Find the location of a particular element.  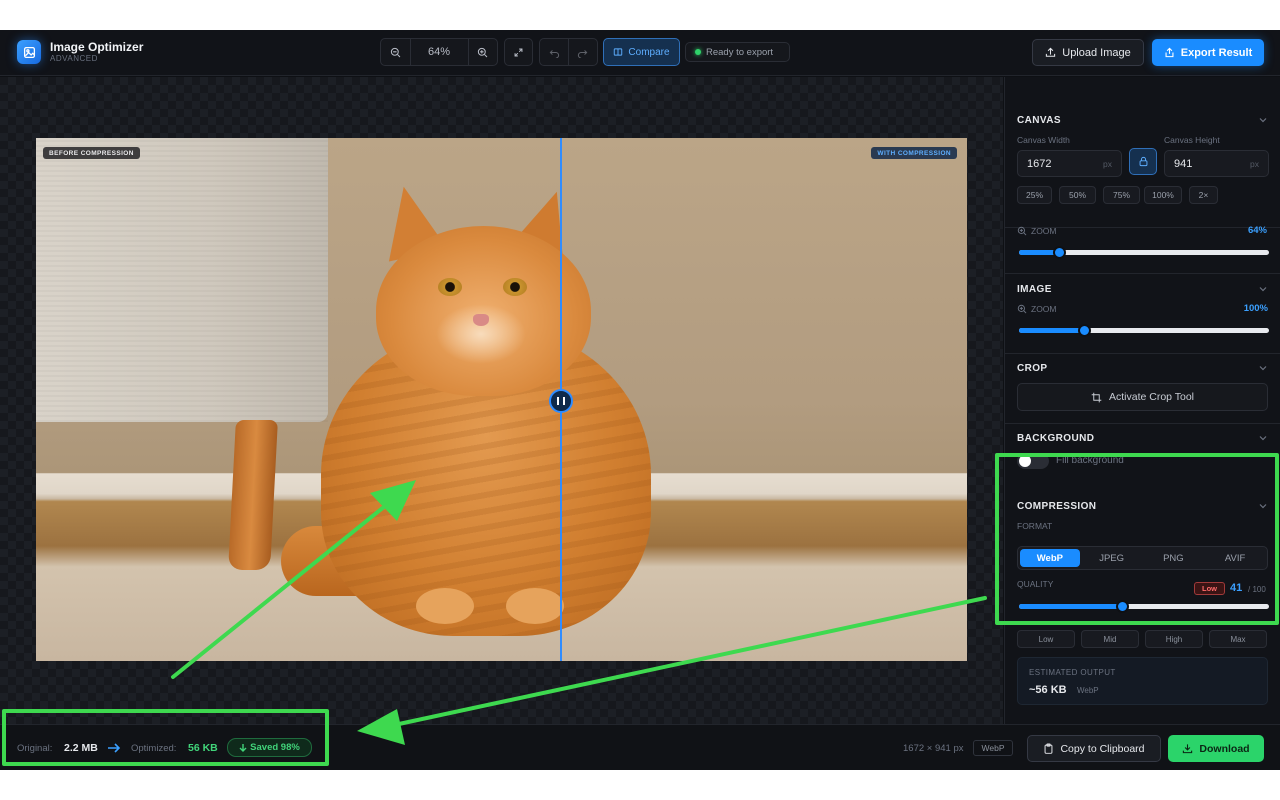

canvas-height-input: 941 px is located at coordinates (1216, 163).